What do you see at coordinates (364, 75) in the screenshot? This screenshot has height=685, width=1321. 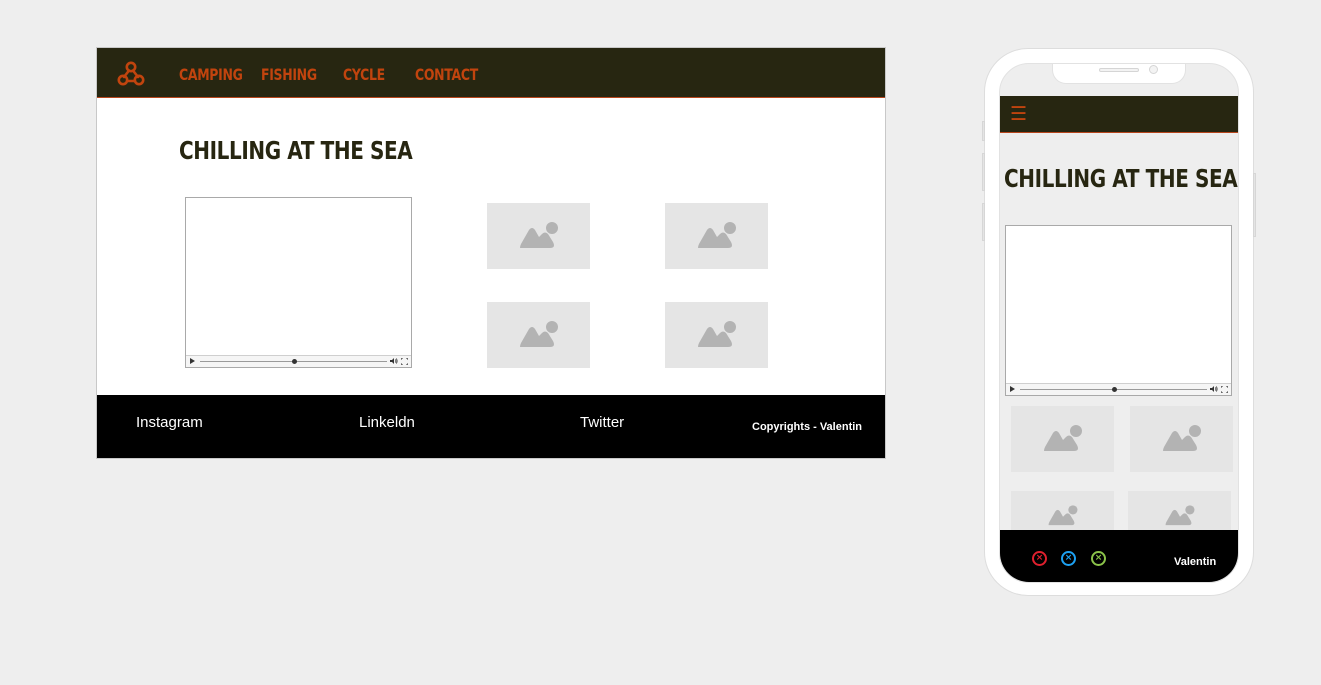 I see `nav-link-cycle: CYCLE` at bounding box center [364, 75].